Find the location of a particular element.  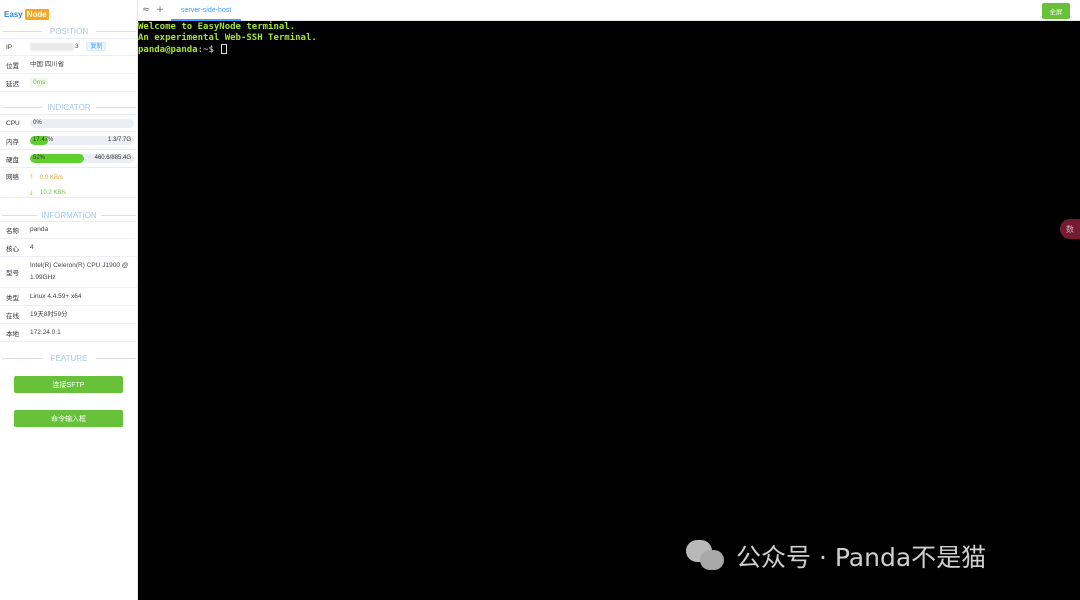

watermark: 公众号 · Panda不是猫 is located at coordinates (836, 556).